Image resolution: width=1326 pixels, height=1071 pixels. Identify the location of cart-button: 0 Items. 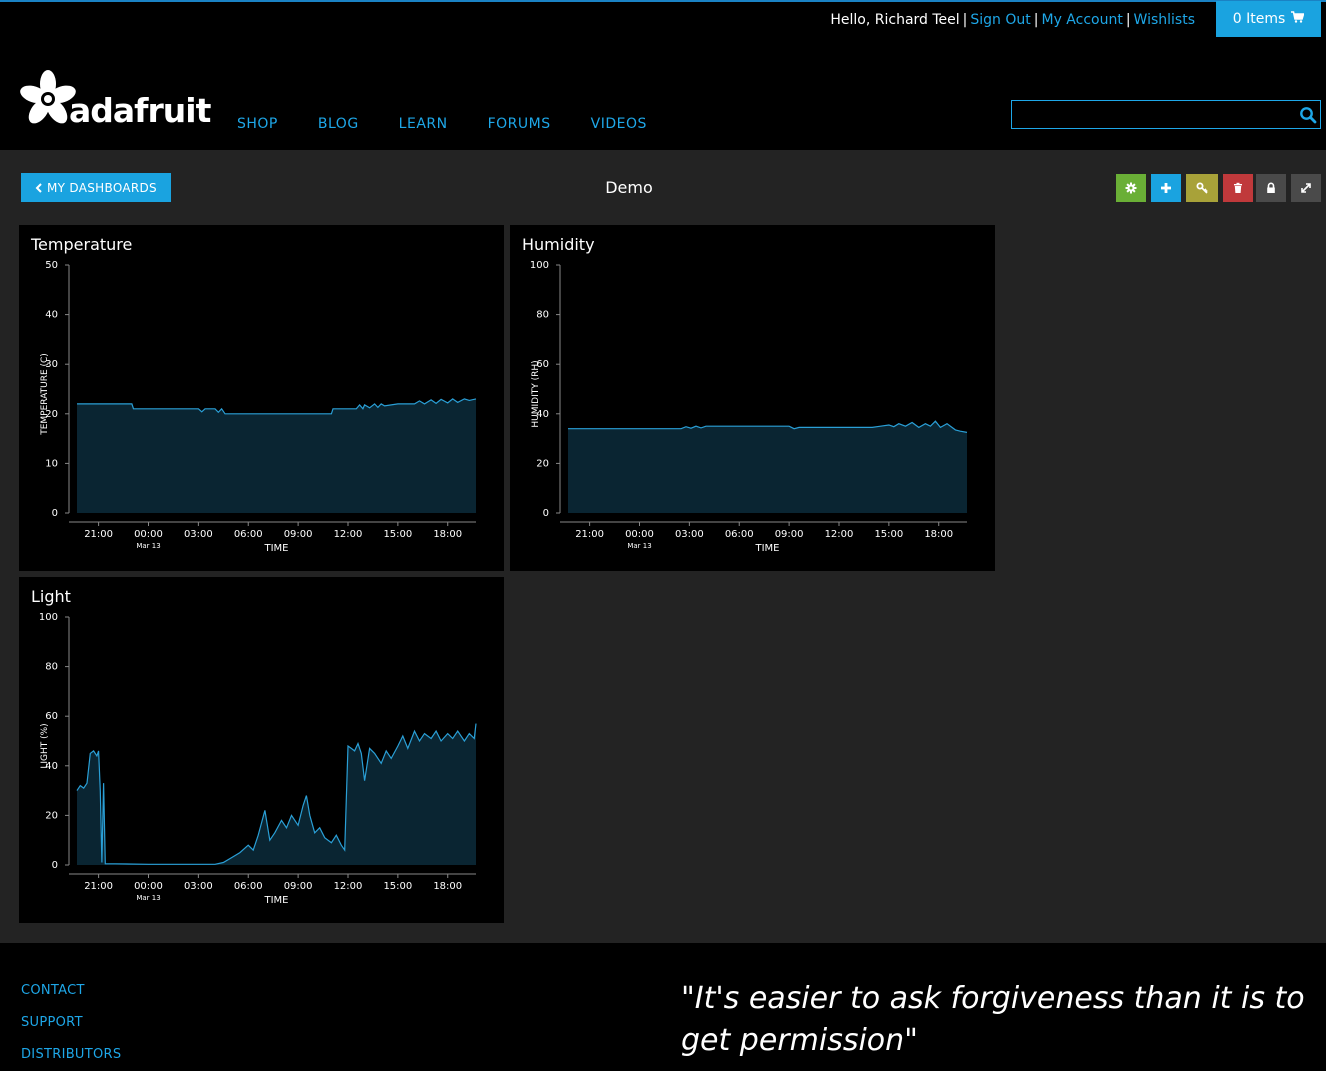
(1268, 19).